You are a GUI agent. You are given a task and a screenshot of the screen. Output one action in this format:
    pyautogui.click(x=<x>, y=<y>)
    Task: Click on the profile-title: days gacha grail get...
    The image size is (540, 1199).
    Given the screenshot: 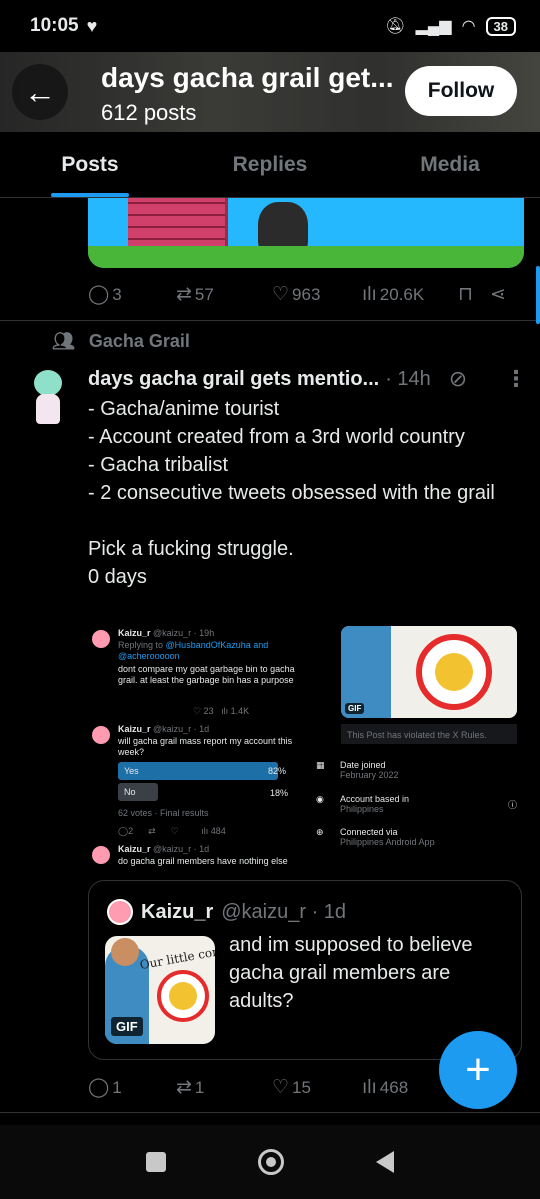 What is the action you would take?
    pyautogui.click(x=247, y=77)
    